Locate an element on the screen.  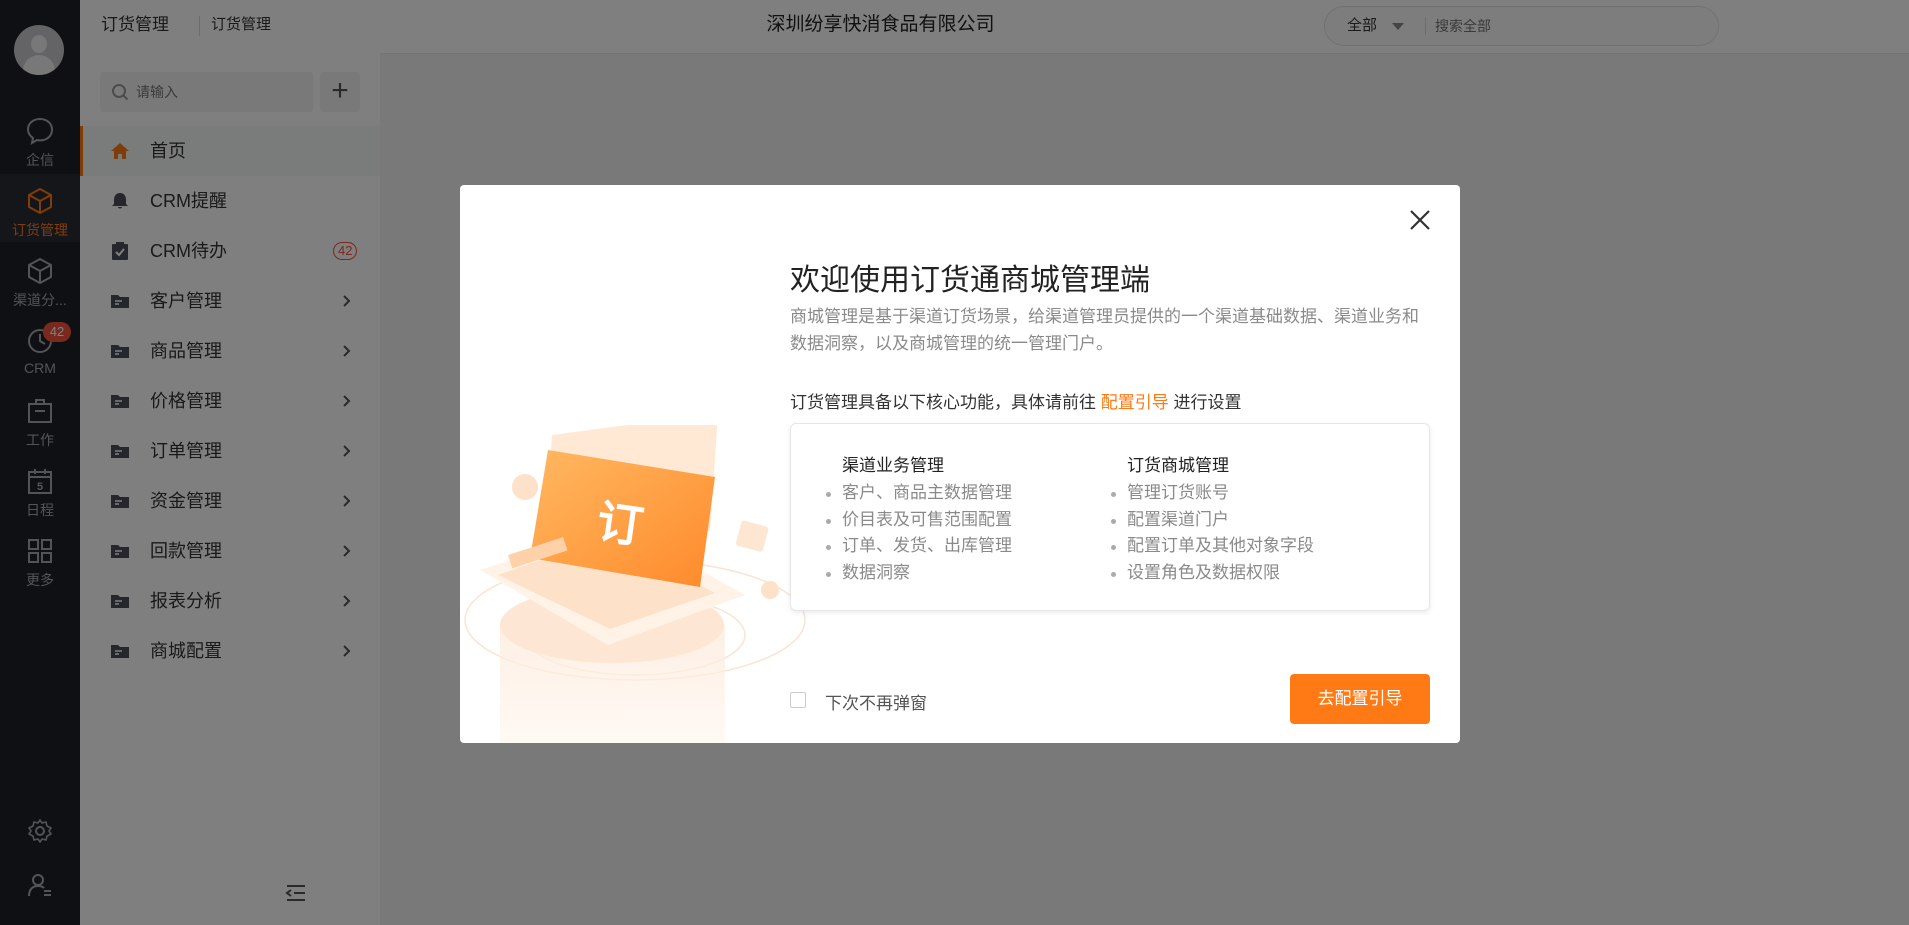
feature-item: 设置角色及数据权限 is located at coordinates (1212, 573).